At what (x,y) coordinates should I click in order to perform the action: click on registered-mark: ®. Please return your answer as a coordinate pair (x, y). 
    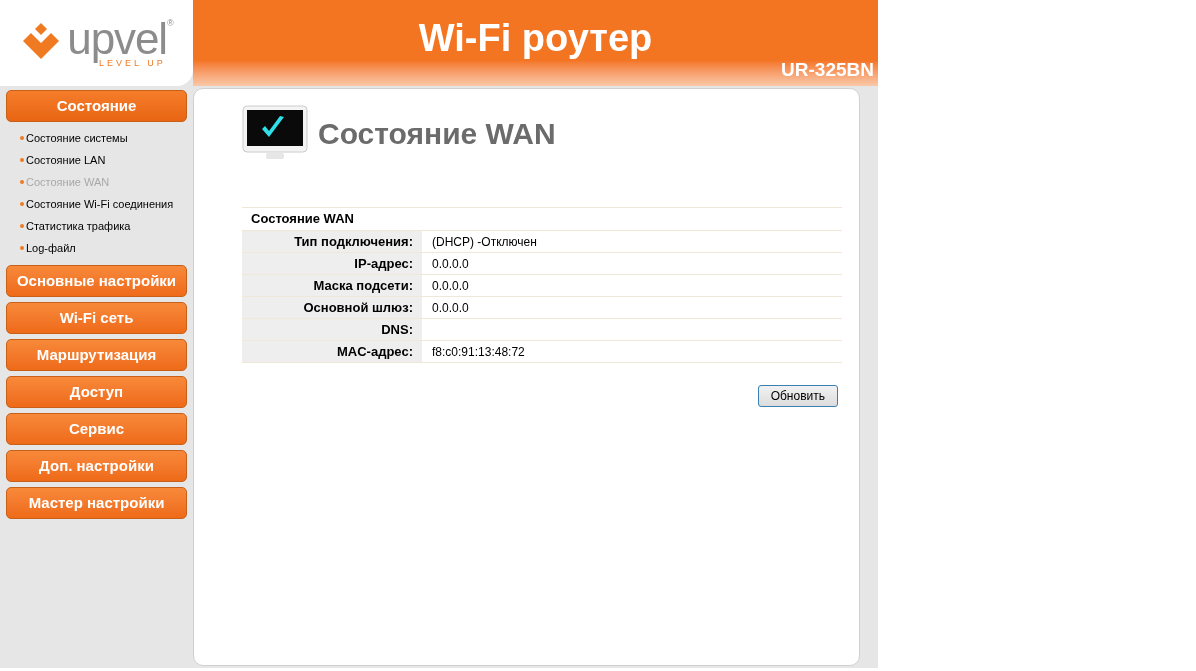
    Looking at the image, I should click on (170, 23).